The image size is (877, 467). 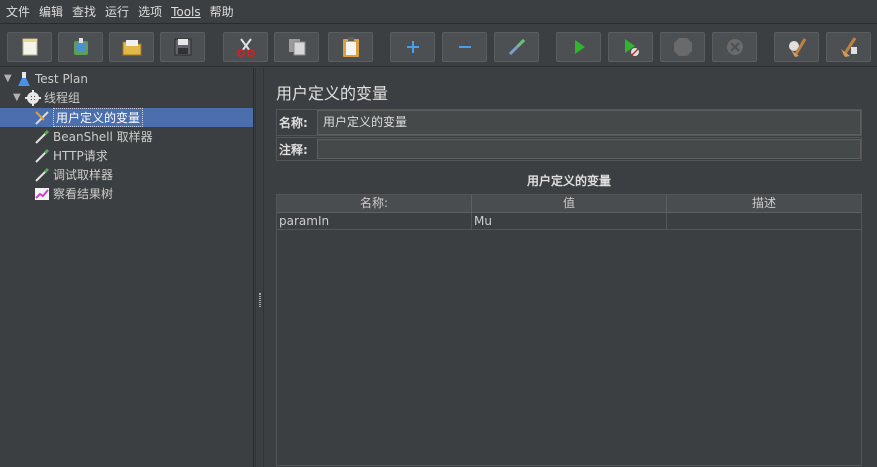 I want to click on shutdown-button, so click(x=734, y=47).